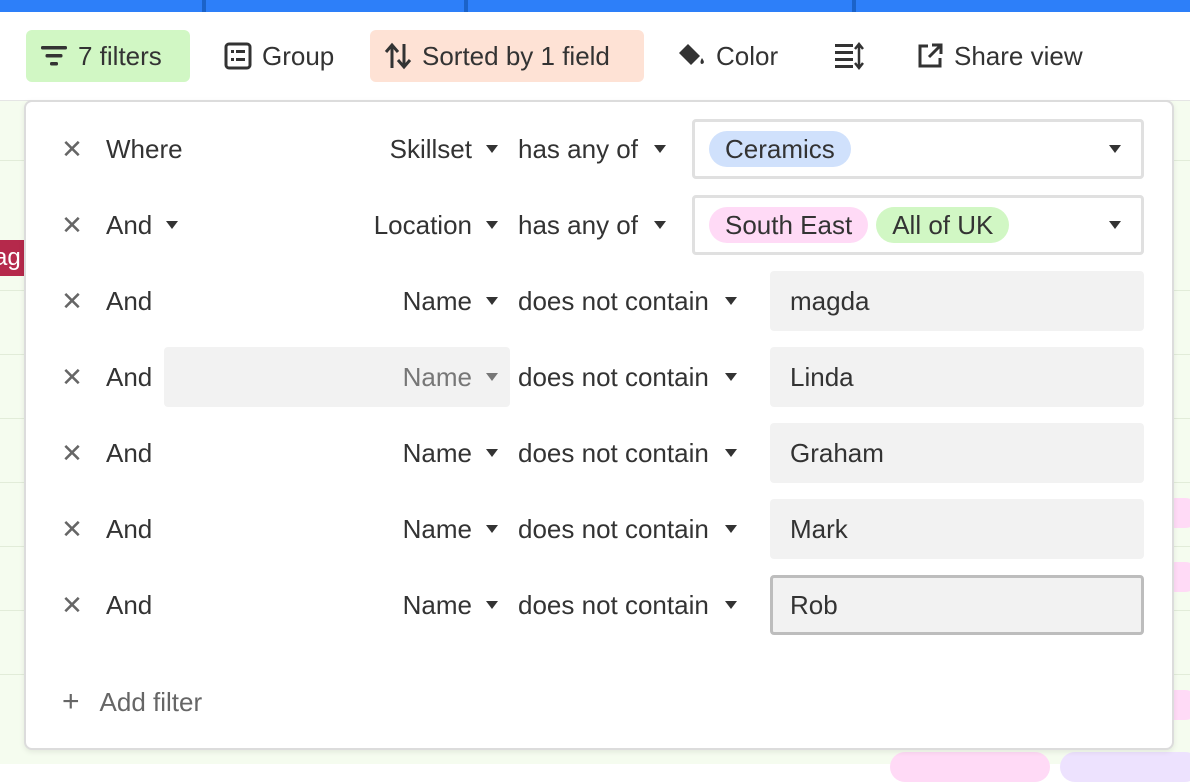 The image size is (1190, 782). I want to click on color-label: Color, so click(747, 55).